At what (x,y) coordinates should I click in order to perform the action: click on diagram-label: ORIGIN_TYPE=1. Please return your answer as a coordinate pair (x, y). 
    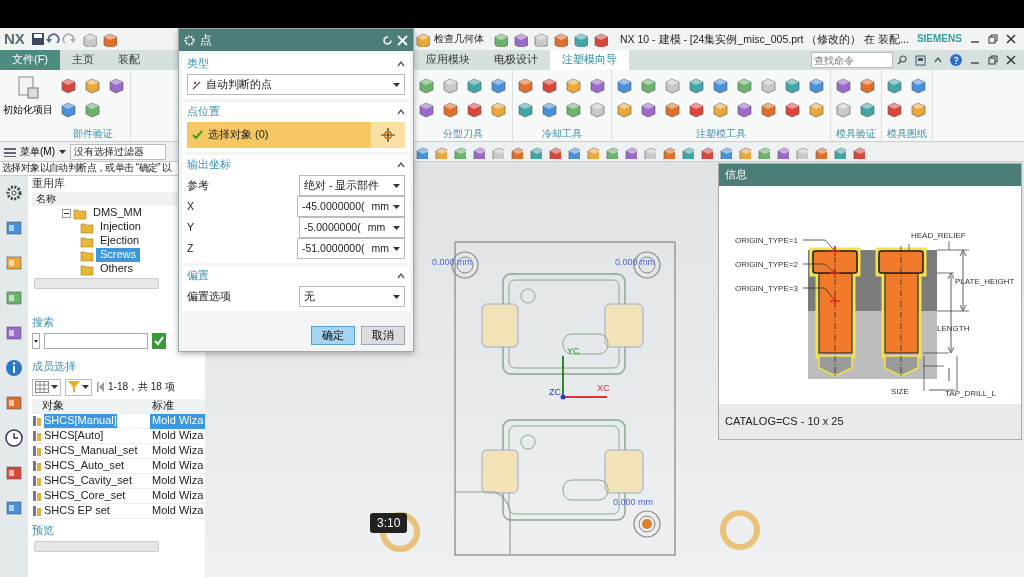
    Looking at the image, I should click on (766, 240).